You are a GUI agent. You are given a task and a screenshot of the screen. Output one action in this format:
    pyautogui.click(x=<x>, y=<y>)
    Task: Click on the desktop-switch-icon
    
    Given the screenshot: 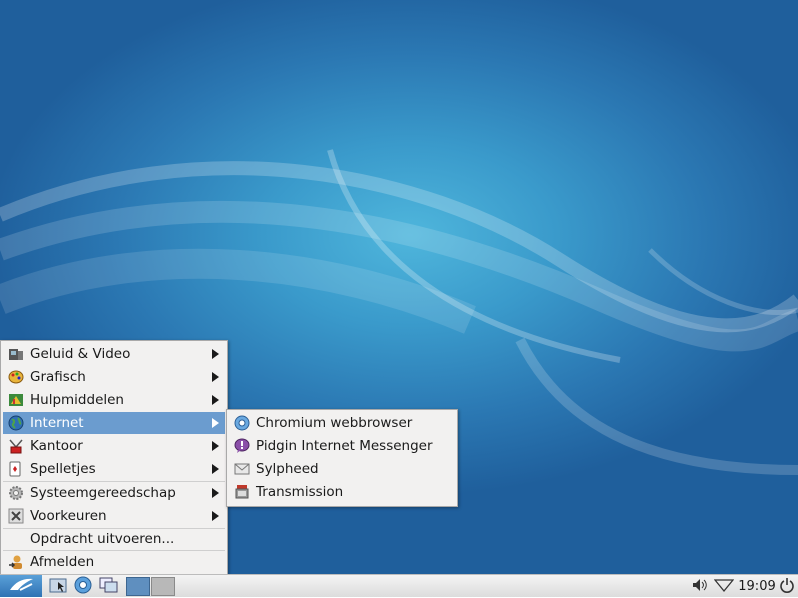 What is the action you would take?
    pyautogui.click(x=109, y=587)
    